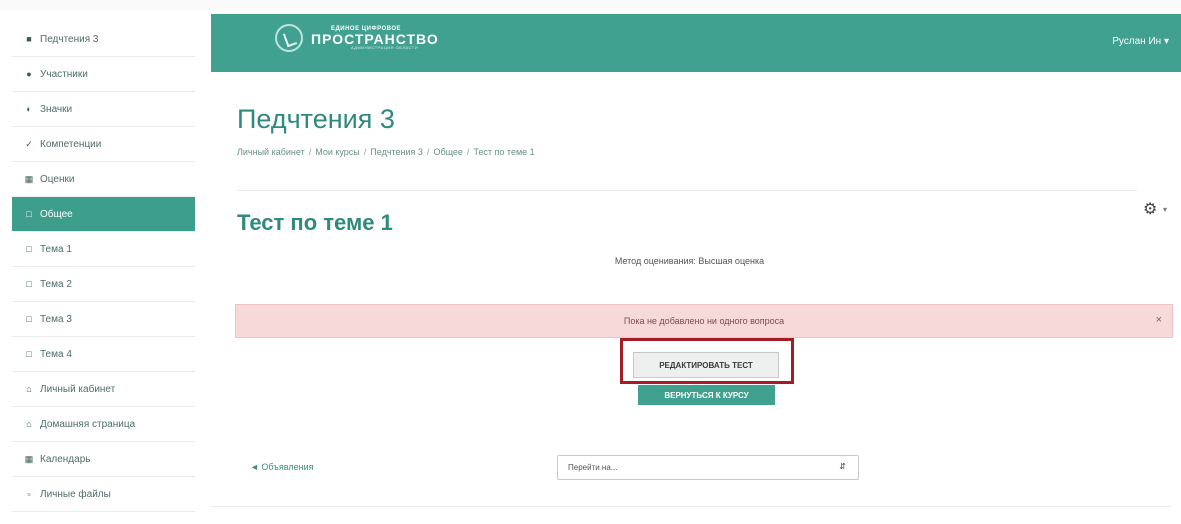  What do you see at coordinates (396, 152) in the screenshot?
I see `breadcrumb-item: Педчтения 3` at bounding box center [396, 152].